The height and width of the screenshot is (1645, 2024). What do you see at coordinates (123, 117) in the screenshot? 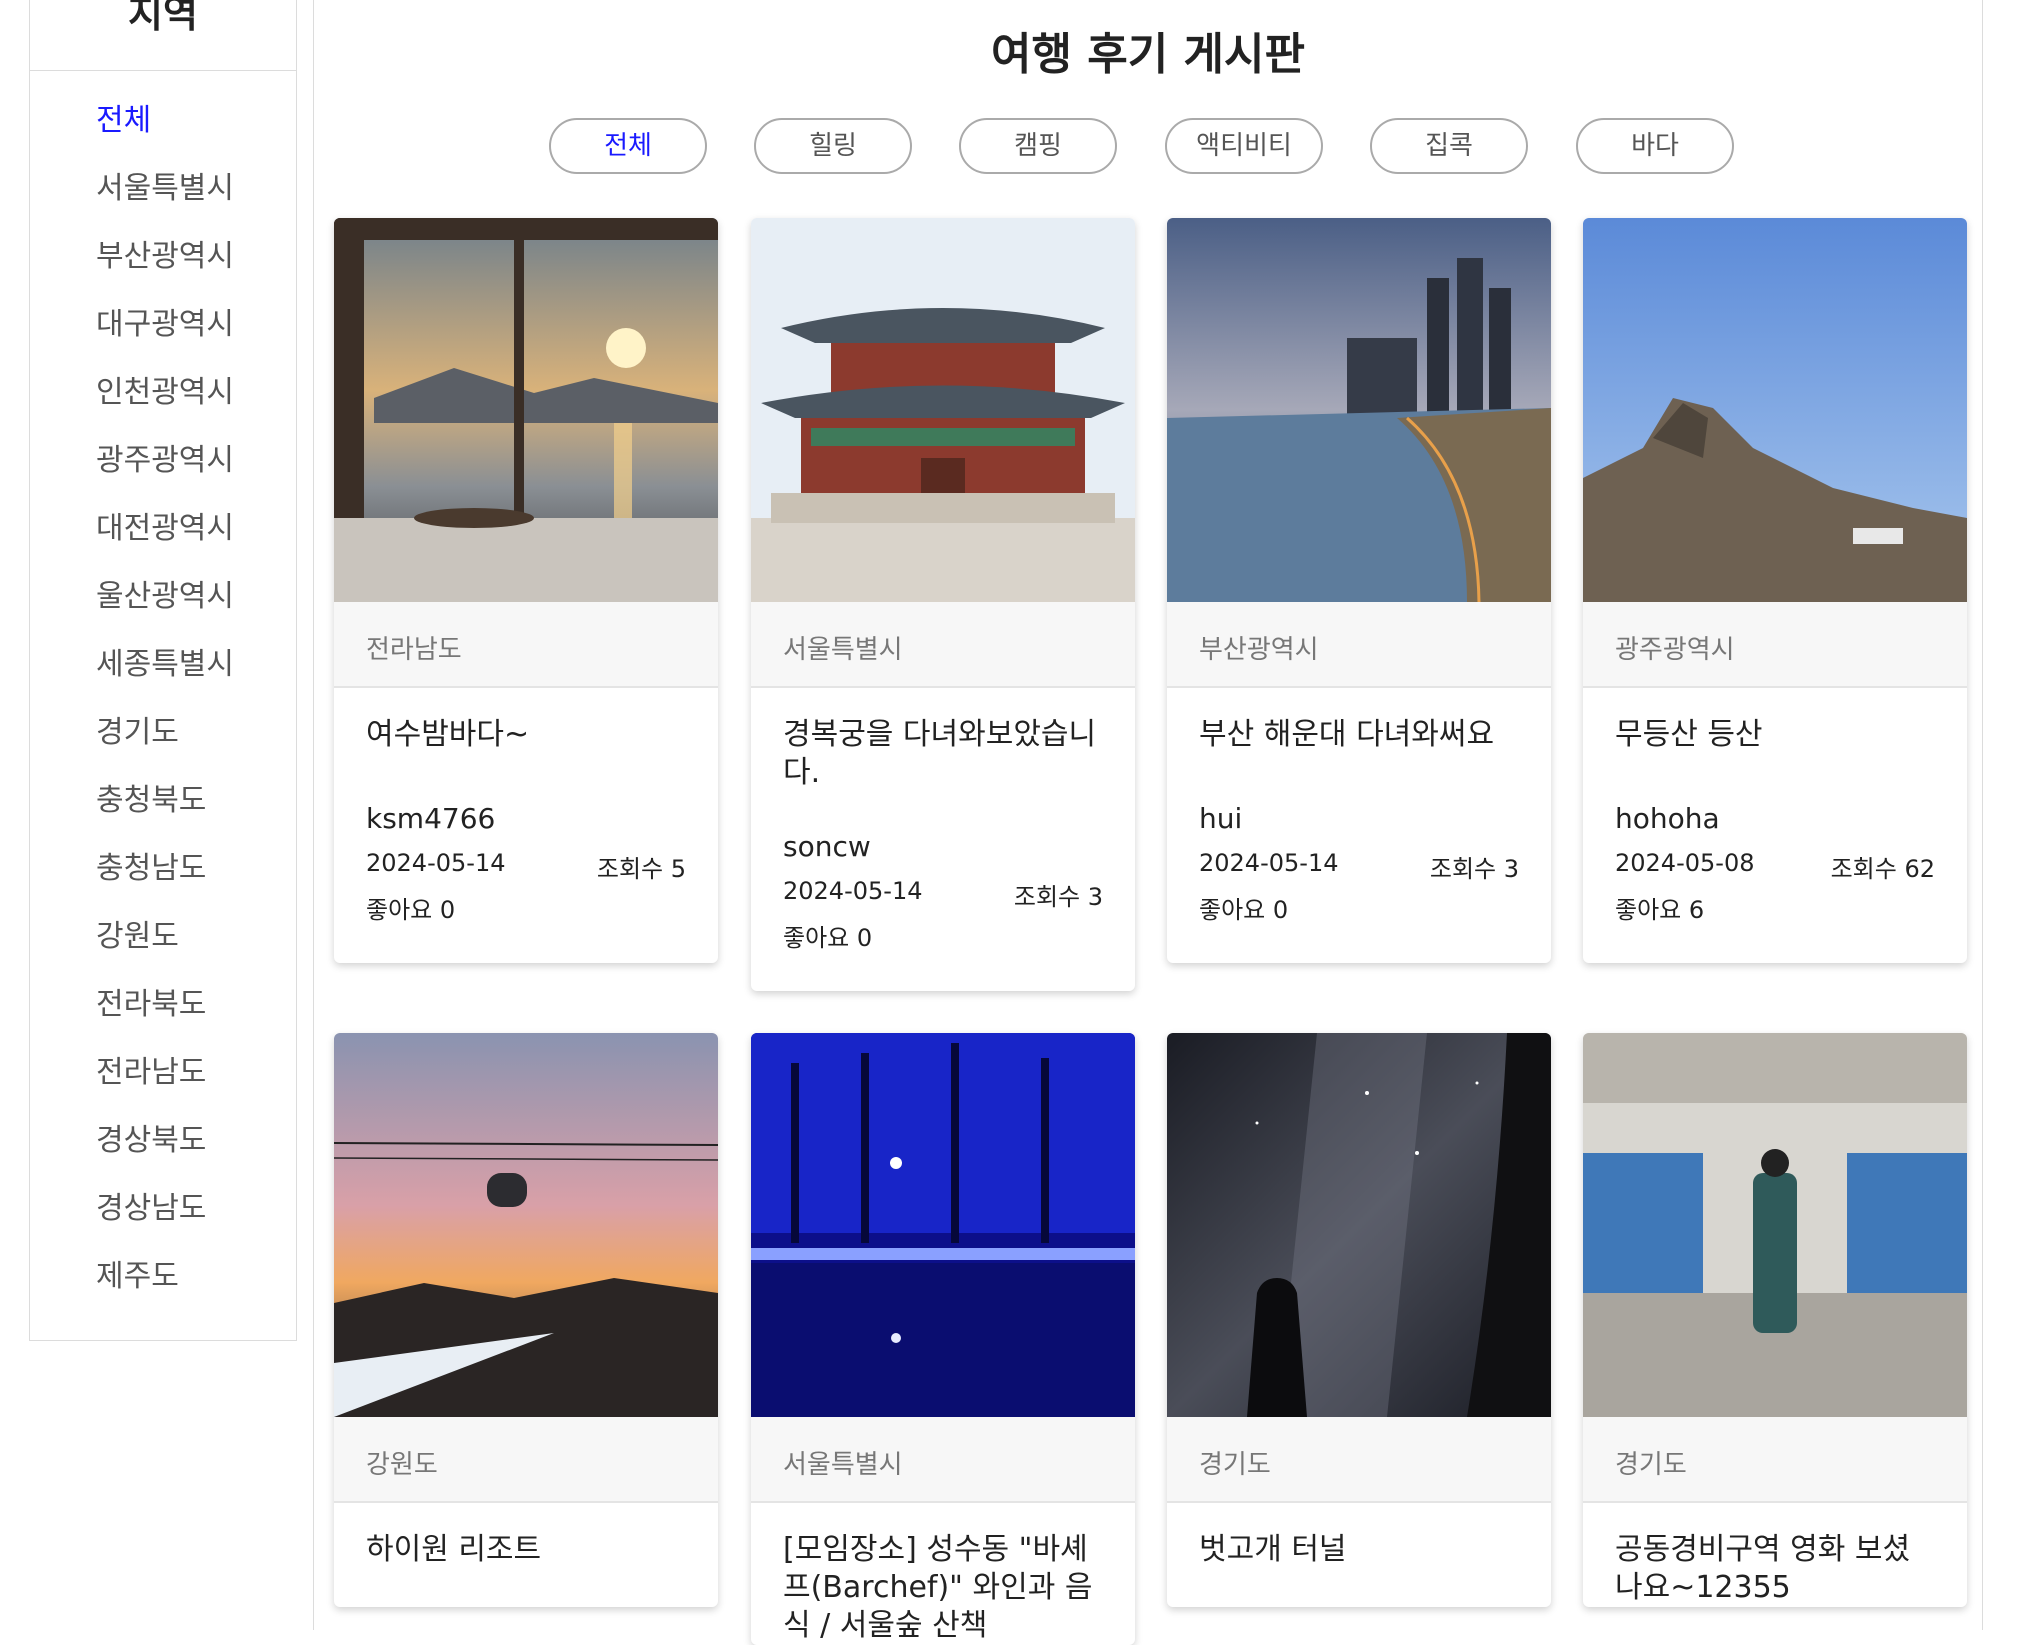
I see `sidebar-item-all: 전체` at bounding box center [123, 117].